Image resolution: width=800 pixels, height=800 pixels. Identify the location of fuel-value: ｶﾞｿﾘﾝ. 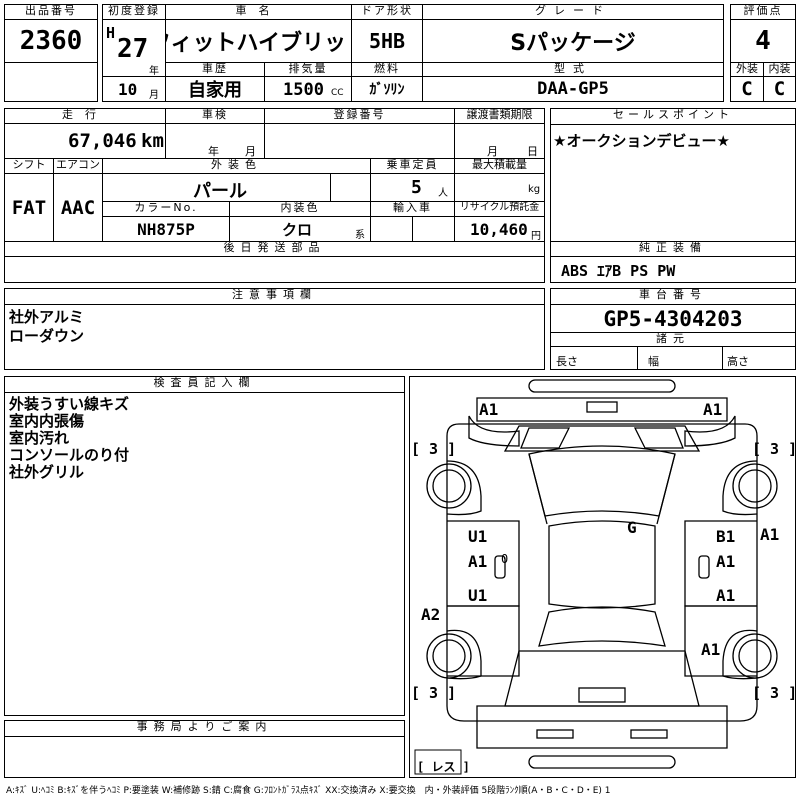
(387, 89).